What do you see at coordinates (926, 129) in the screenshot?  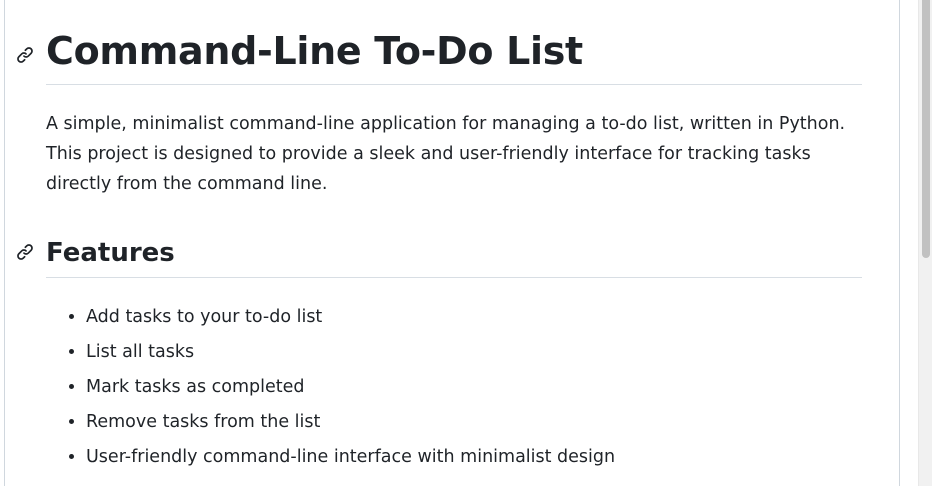 I see `scrollbar-thumb` at bounding box center [926, 129].